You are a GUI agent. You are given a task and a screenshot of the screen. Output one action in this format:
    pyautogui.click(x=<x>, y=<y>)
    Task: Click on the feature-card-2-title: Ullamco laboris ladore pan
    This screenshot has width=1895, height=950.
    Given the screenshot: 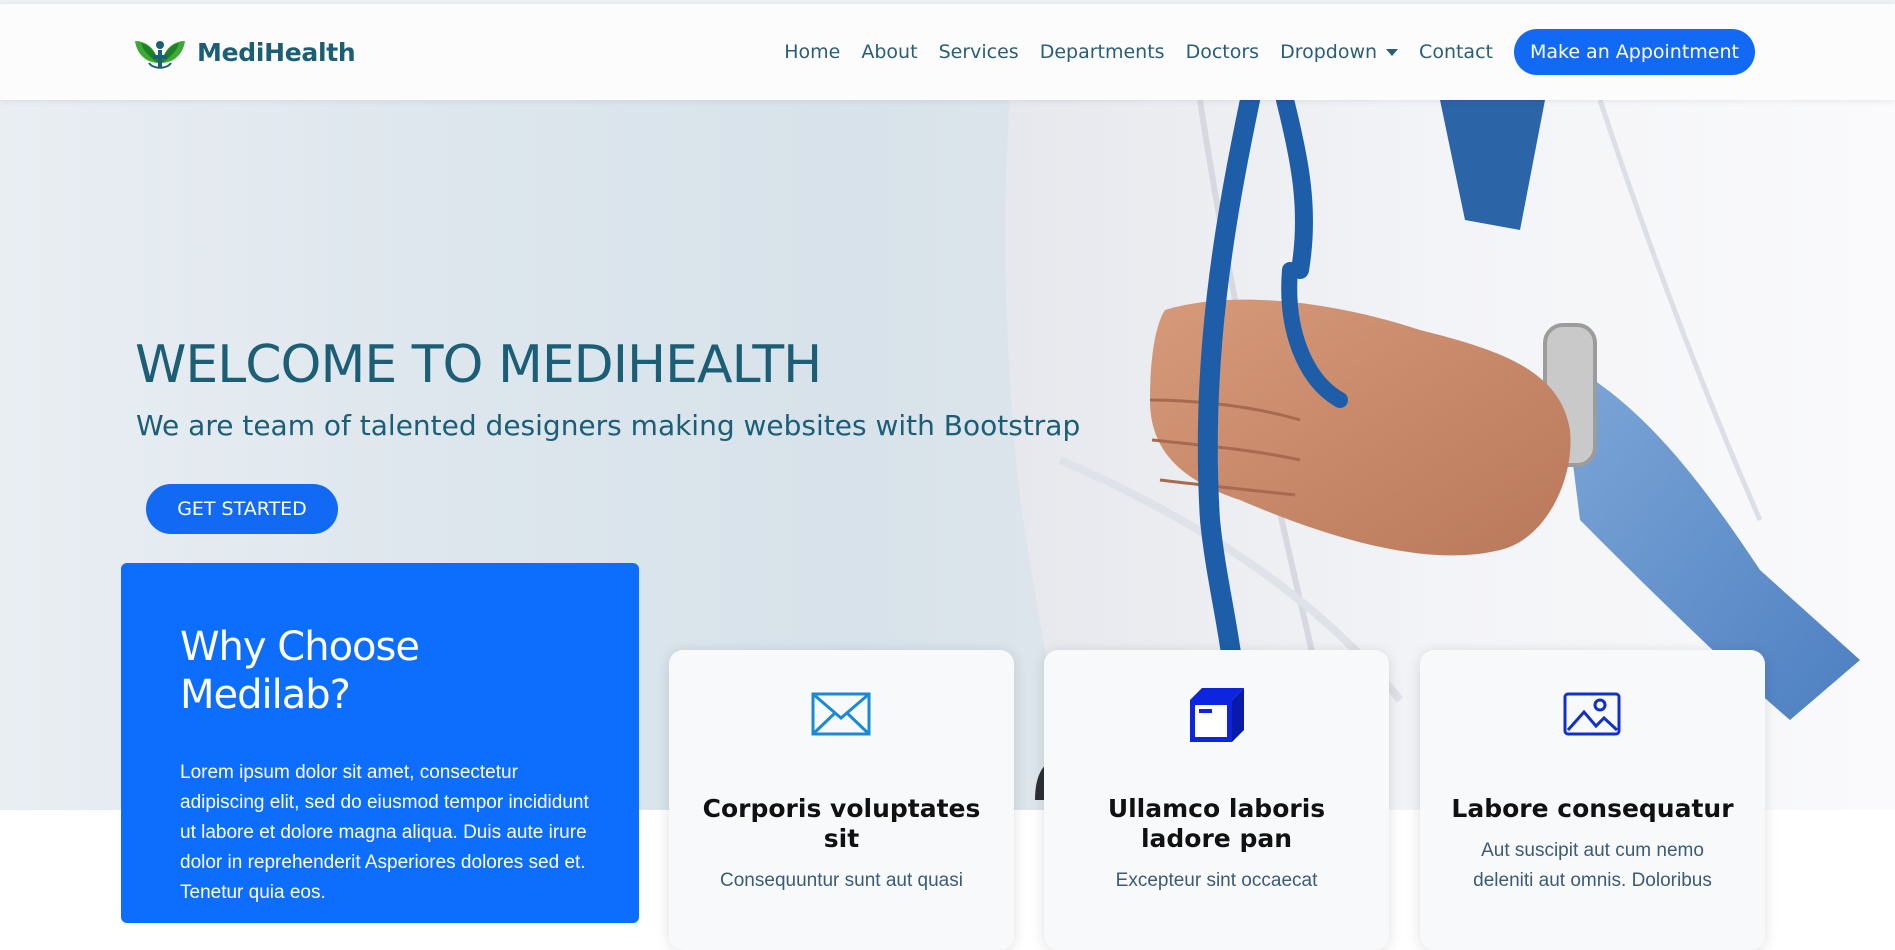 What is the action you would take?
    pyautogui.click(x=1216, y=824)
    